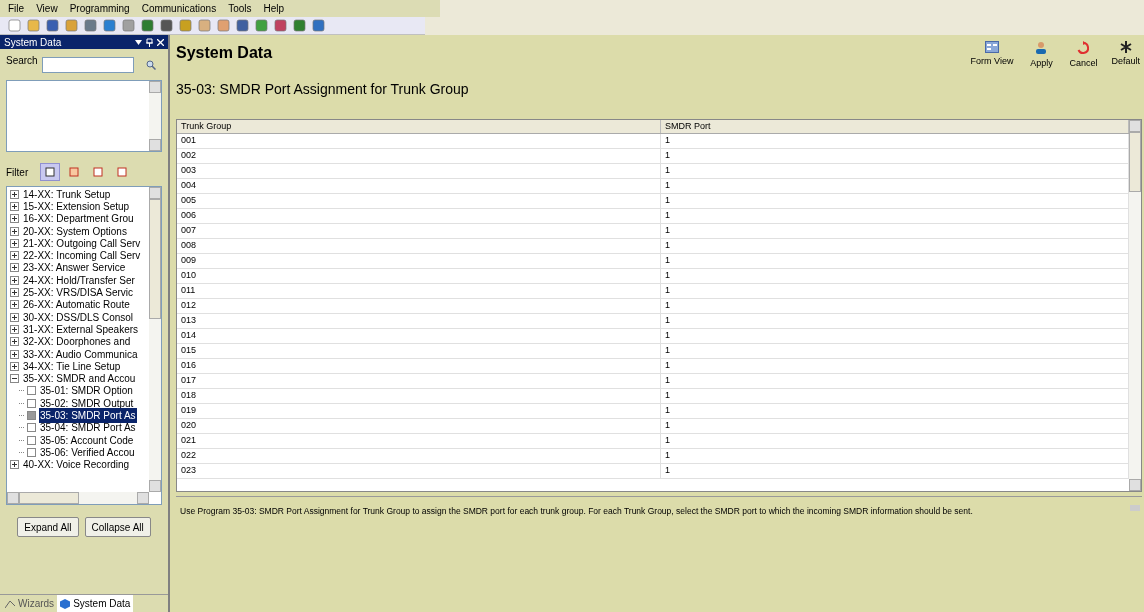 The image size is (1144, 612). What do you see at coordinates (1041, 56) in the screenshot?
I see `toolbar-button: Apply` at bounding box center [1041, 56].